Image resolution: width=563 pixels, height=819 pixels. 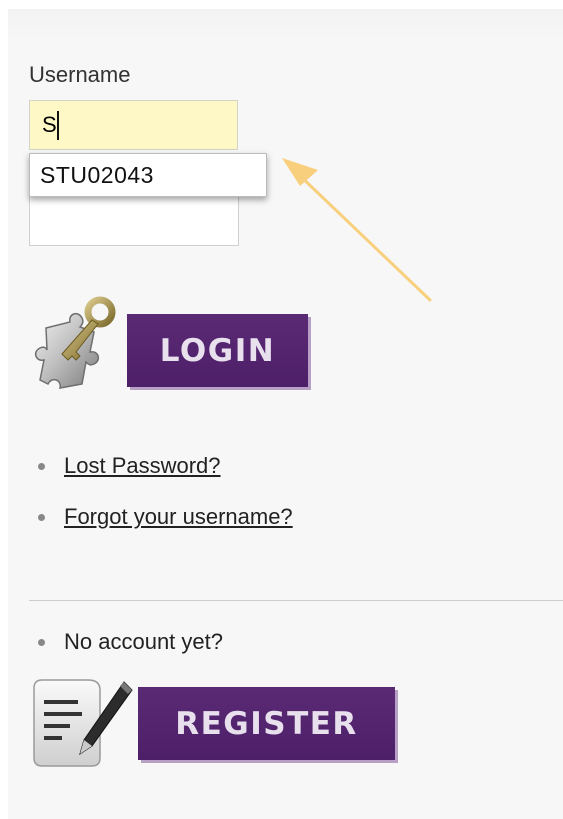 What do you see at coordinates (83, 723) in the screenshot?
I see `document-pen-icon` at bounding box center [83, 723].